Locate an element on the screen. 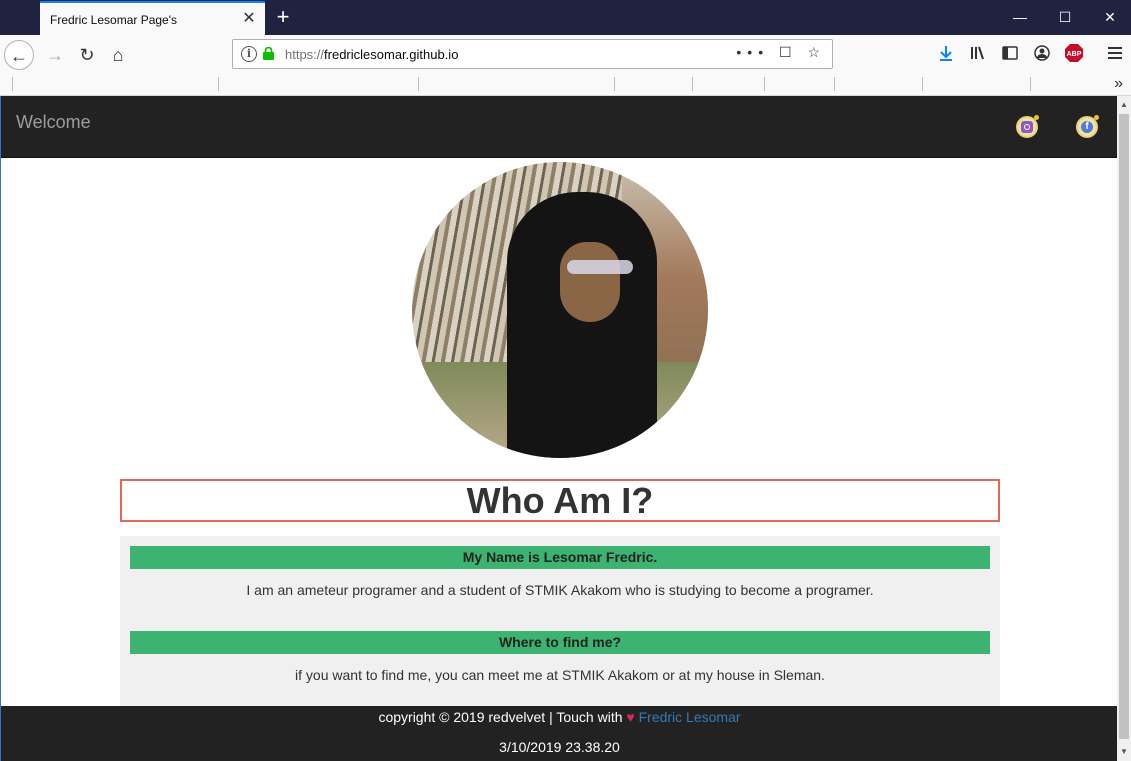  scroll-down-icon: ▼ is located at coordinates (1124, 752).